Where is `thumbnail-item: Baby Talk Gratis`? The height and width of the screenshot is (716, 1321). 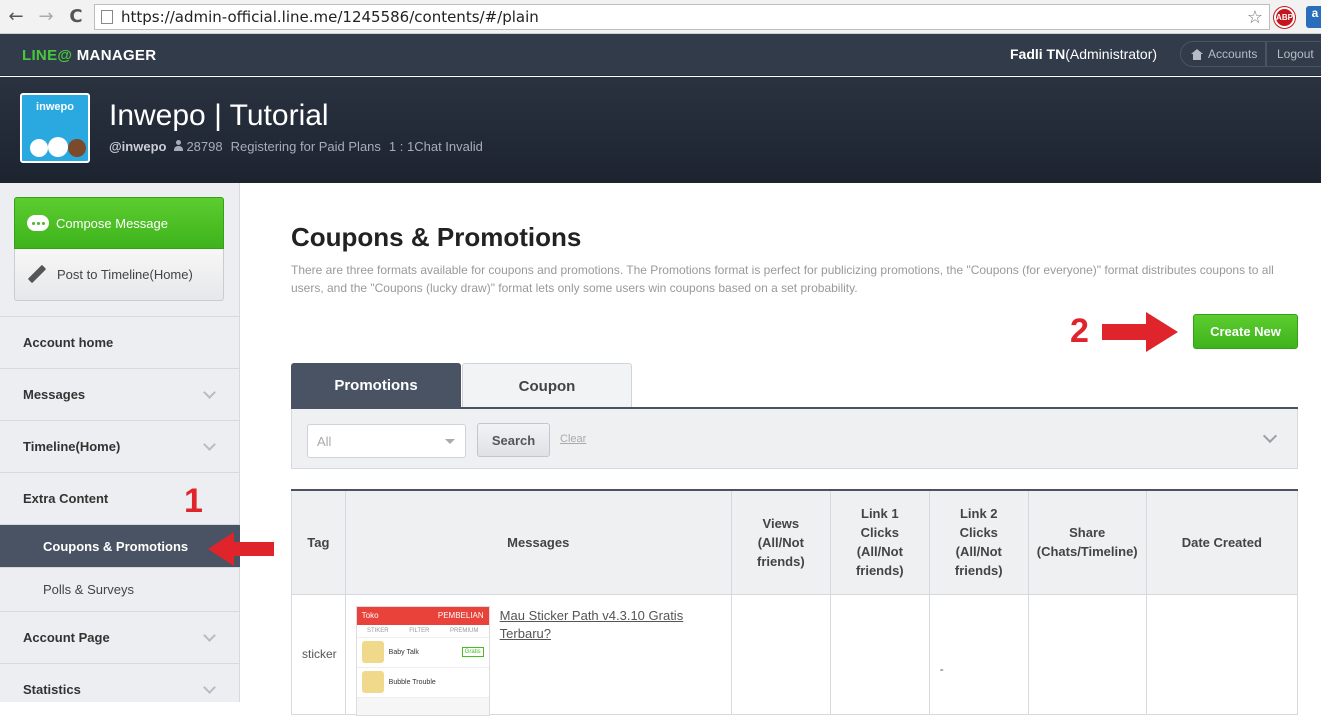 thumbnail-item: Baby Talk Gratis is located at coordinates (422, 652).